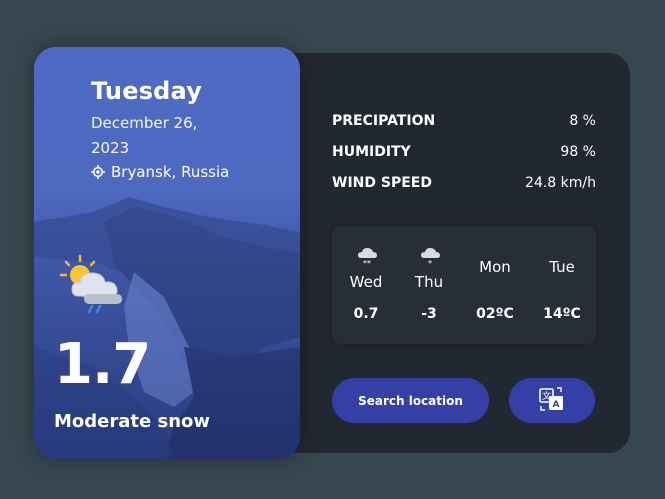 This screenshot has width=665, height=499. Describe the element at coordinates (132, 421) in the screenshot. I see `weather-condition: Moderate snow` at that location.